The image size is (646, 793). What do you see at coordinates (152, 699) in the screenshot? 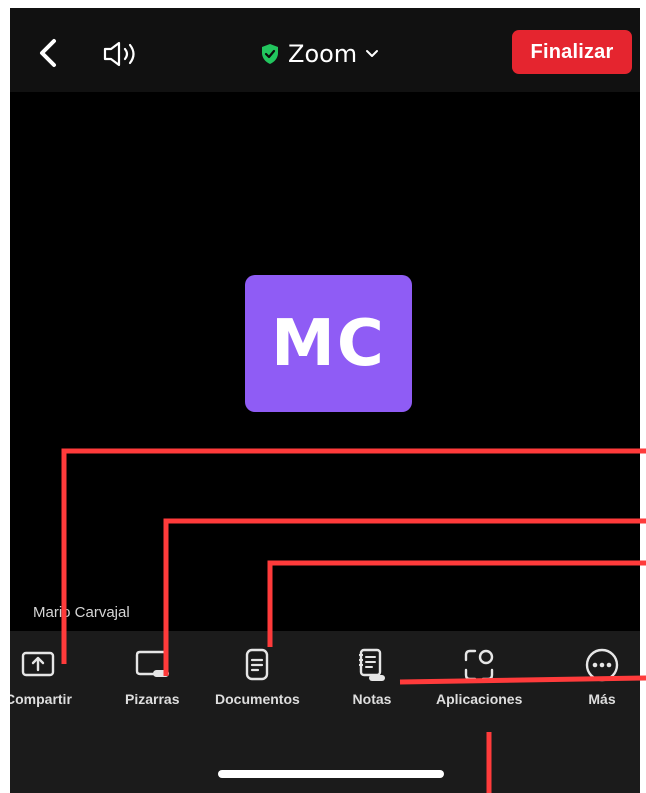
I see `toolbar-whiteboards-label: Pizarras` at bounding box center [152, 699].